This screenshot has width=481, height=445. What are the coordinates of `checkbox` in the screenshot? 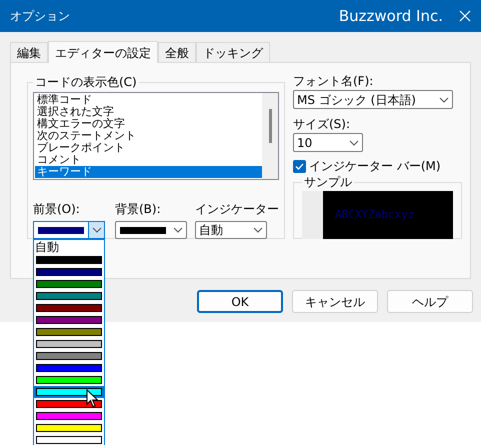 It's located at (299, 166).